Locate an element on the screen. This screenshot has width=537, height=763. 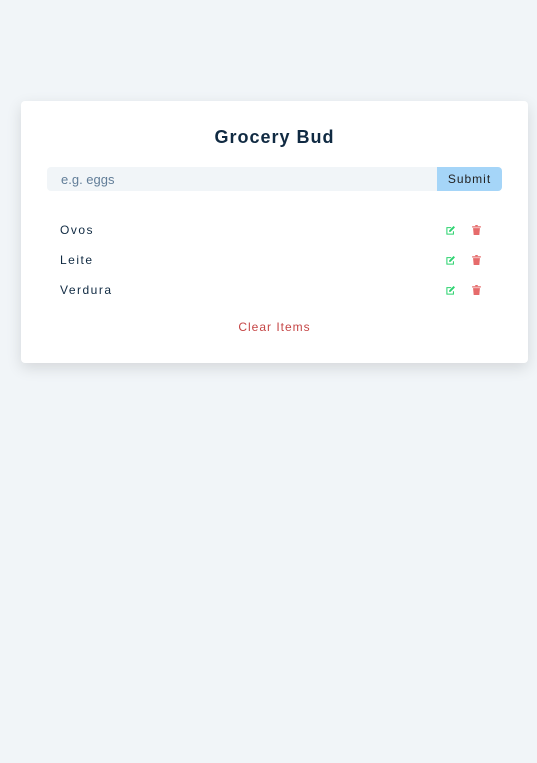
list-item: Ovos is located at coordinates (274, 230).